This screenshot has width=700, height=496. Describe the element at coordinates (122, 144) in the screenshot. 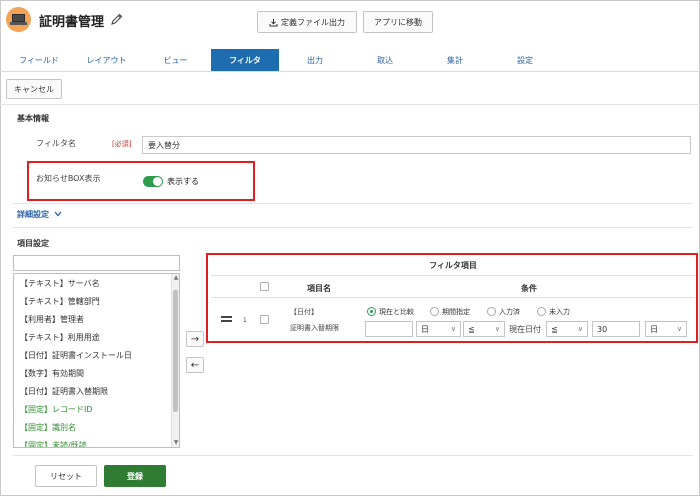

I see `required-badge: [必須]` at that location.